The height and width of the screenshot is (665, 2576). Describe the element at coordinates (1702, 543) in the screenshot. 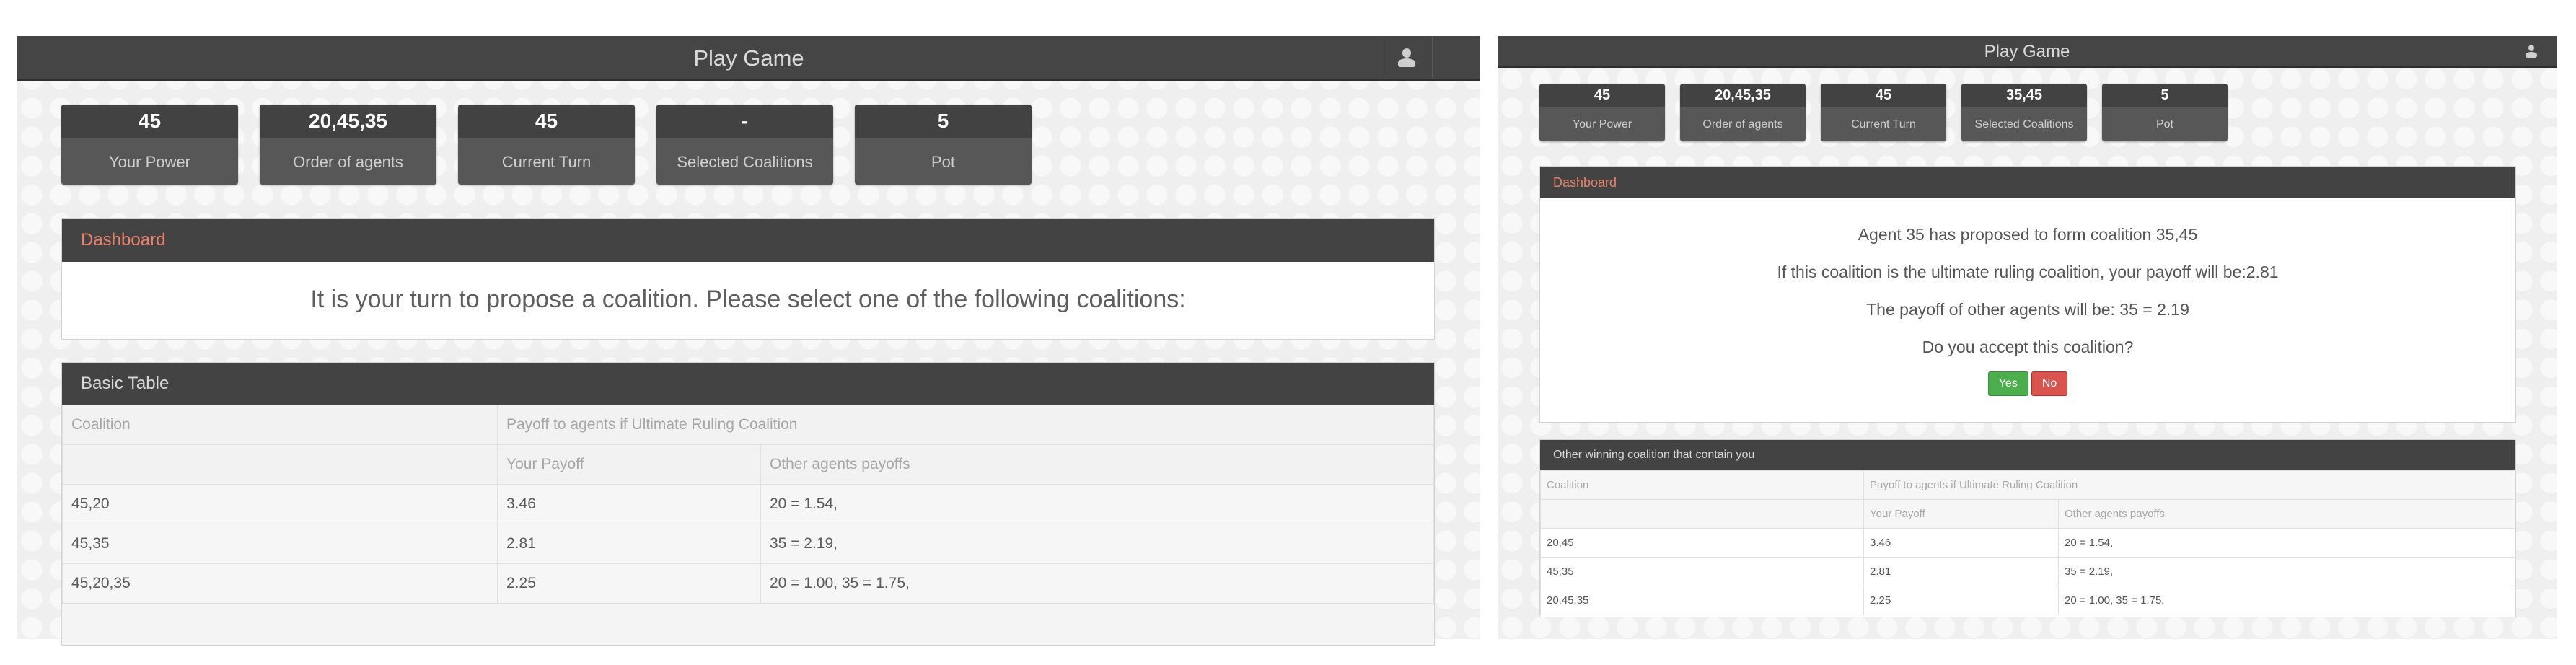

I see `cell-coalition: 20,45` at that location.